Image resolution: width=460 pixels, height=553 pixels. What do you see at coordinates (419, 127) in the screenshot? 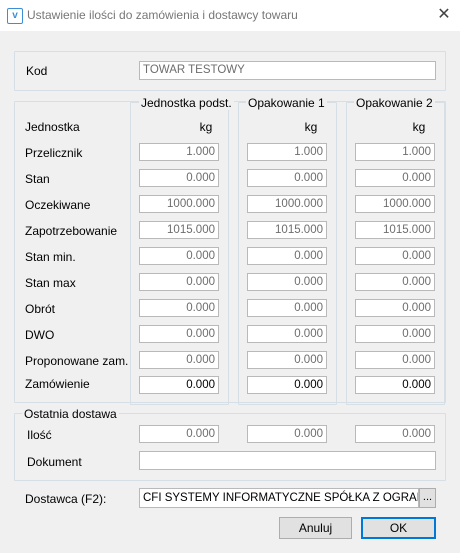
I see `unit-opakowanie-2: kg` at bounding box center [419, 127].